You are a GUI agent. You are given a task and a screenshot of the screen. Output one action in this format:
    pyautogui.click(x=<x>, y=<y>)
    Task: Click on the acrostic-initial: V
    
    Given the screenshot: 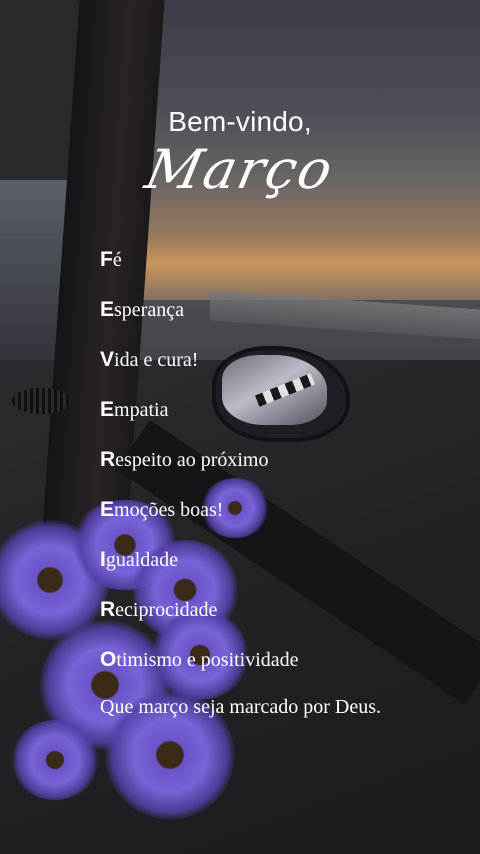 What is the action you would take?
    pyautogui.click(x=107, y=359)
    